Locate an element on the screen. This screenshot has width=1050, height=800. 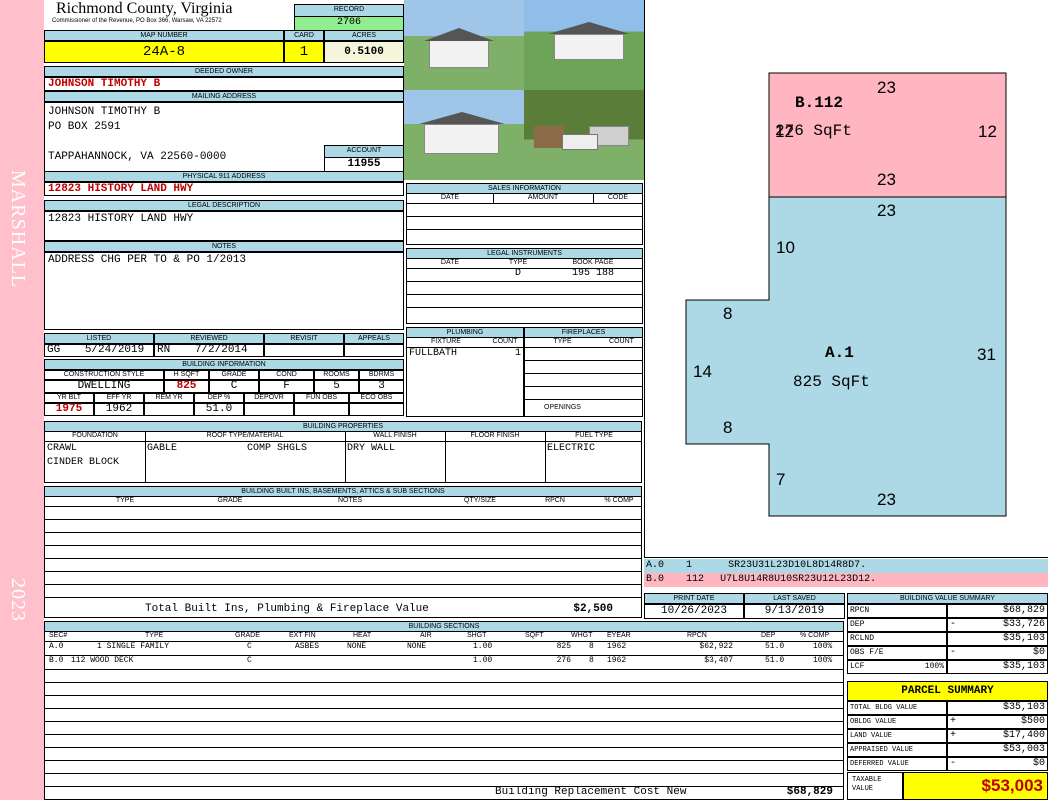
reviewed-date: 7/2/2014 is located at coordinates (221, 350).